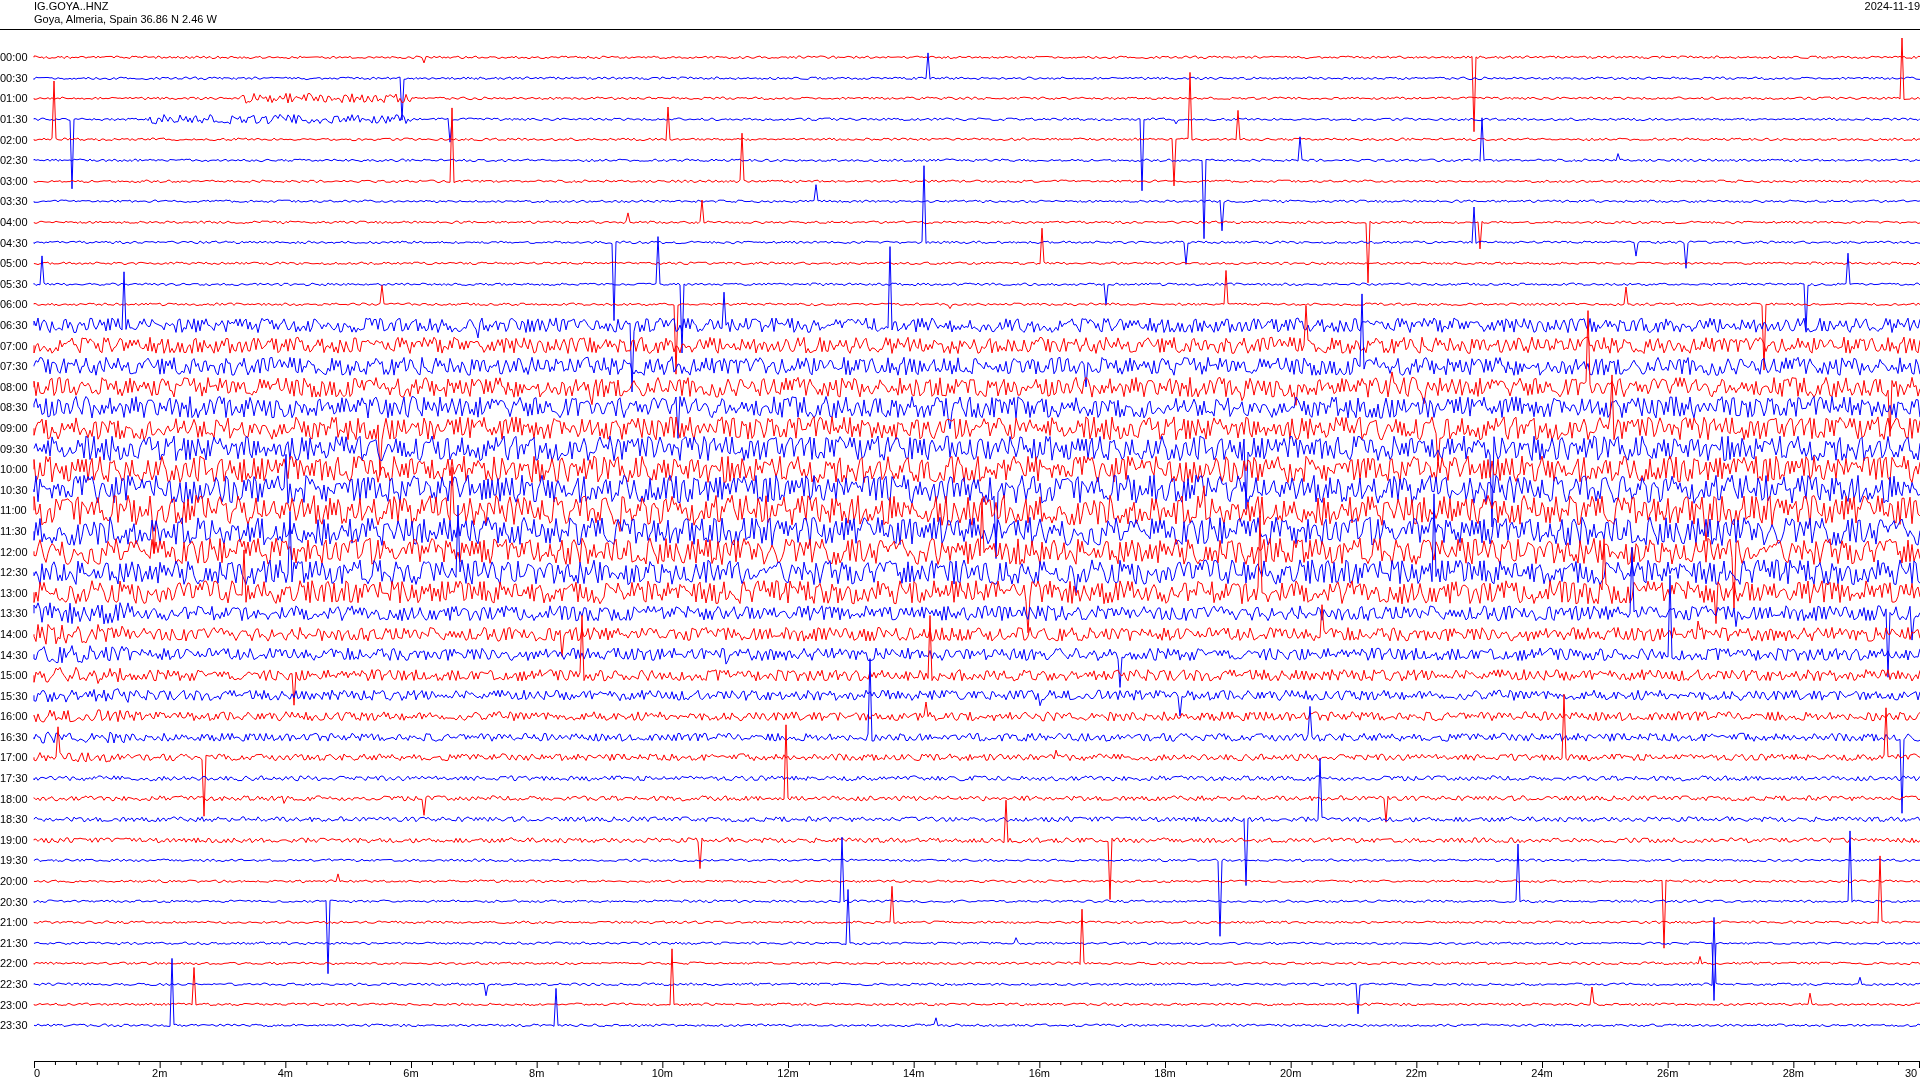  Describe the element at coordinates (14, 325) in the screenshot. I see `time-label: 06:30` at that location.